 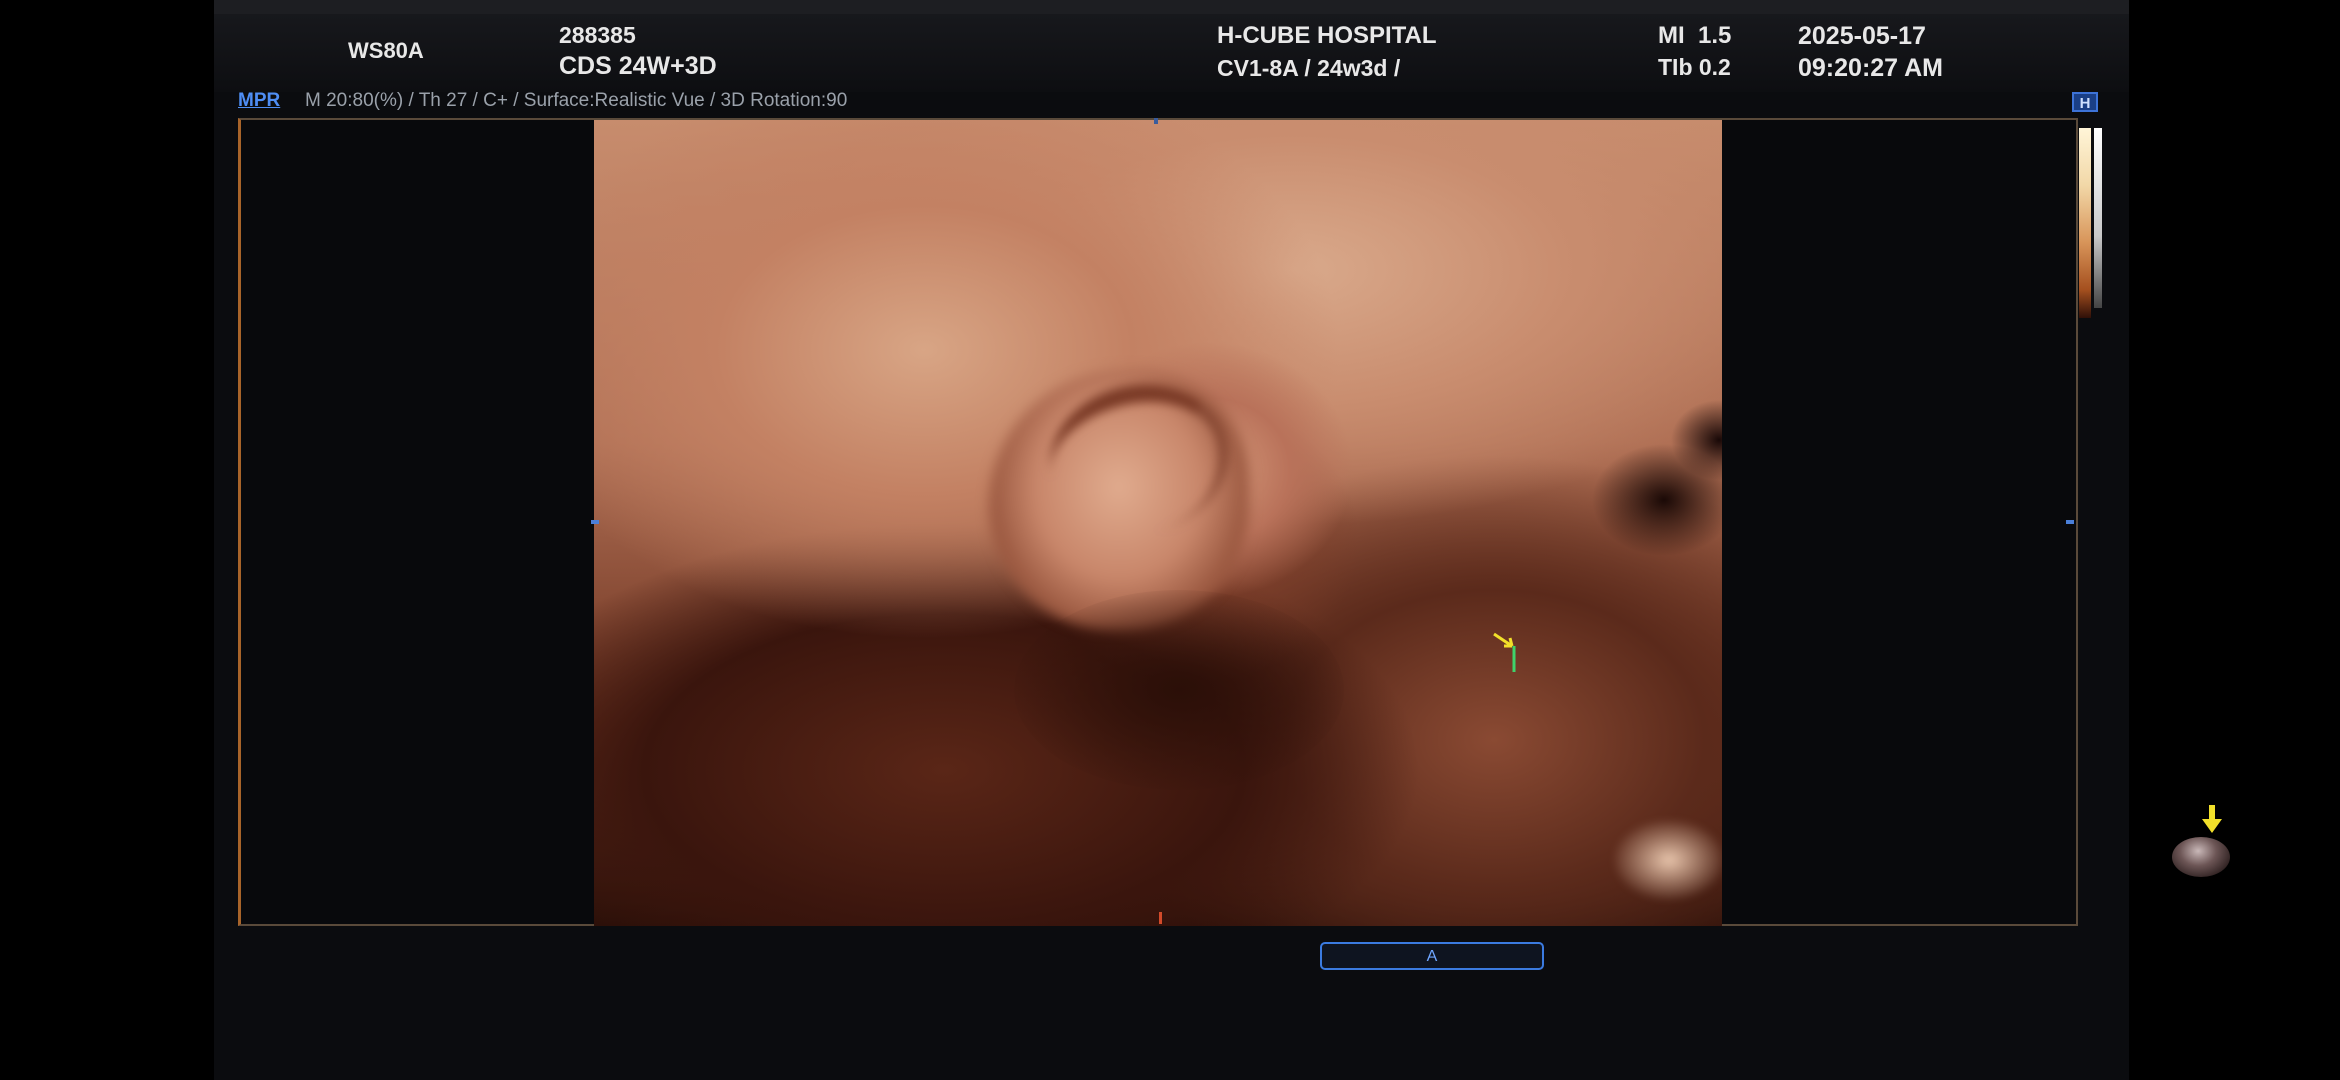 What do you see at coordinates (2201, 857) in the screenshot?
I see `light-source-sphere` at bounding box center [2201, 857].